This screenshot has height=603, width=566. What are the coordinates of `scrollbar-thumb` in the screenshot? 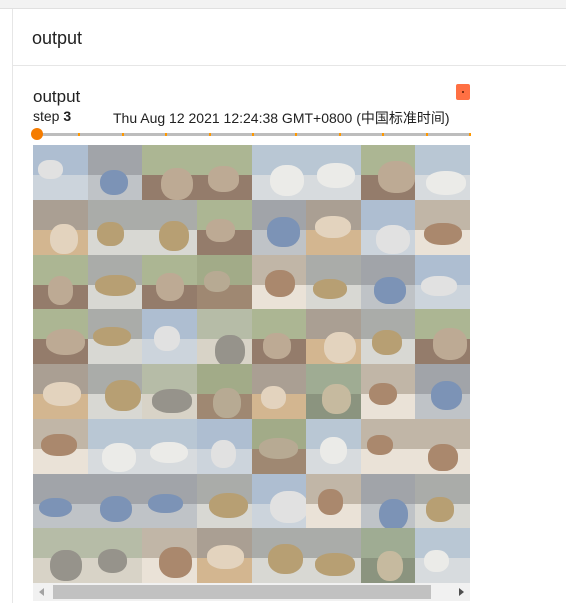 It's located at (242, 592).